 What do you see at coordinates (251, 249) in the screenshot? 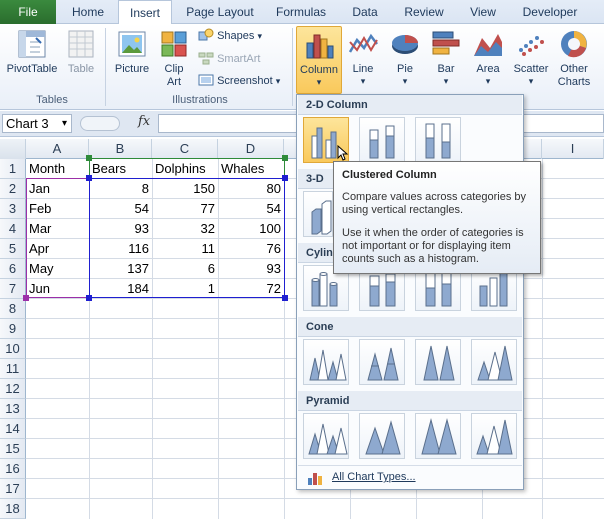
I see `cell: 76` at bounding box center [251, 249].